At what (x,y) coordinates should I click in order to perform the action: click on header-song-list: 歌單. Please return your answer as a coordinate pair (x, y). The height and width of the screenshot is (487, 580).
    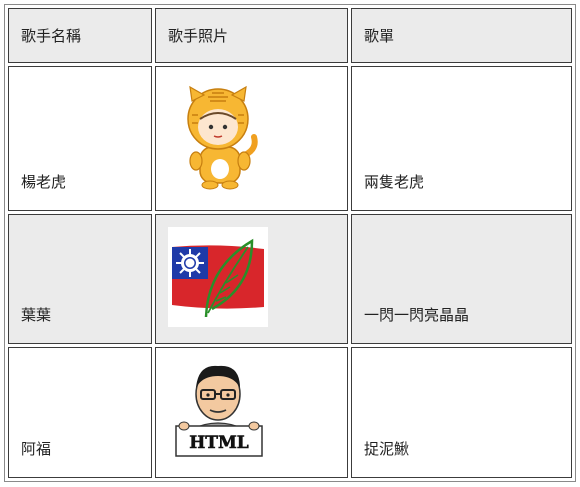
    Looking at the image, I should click on (461, 35).